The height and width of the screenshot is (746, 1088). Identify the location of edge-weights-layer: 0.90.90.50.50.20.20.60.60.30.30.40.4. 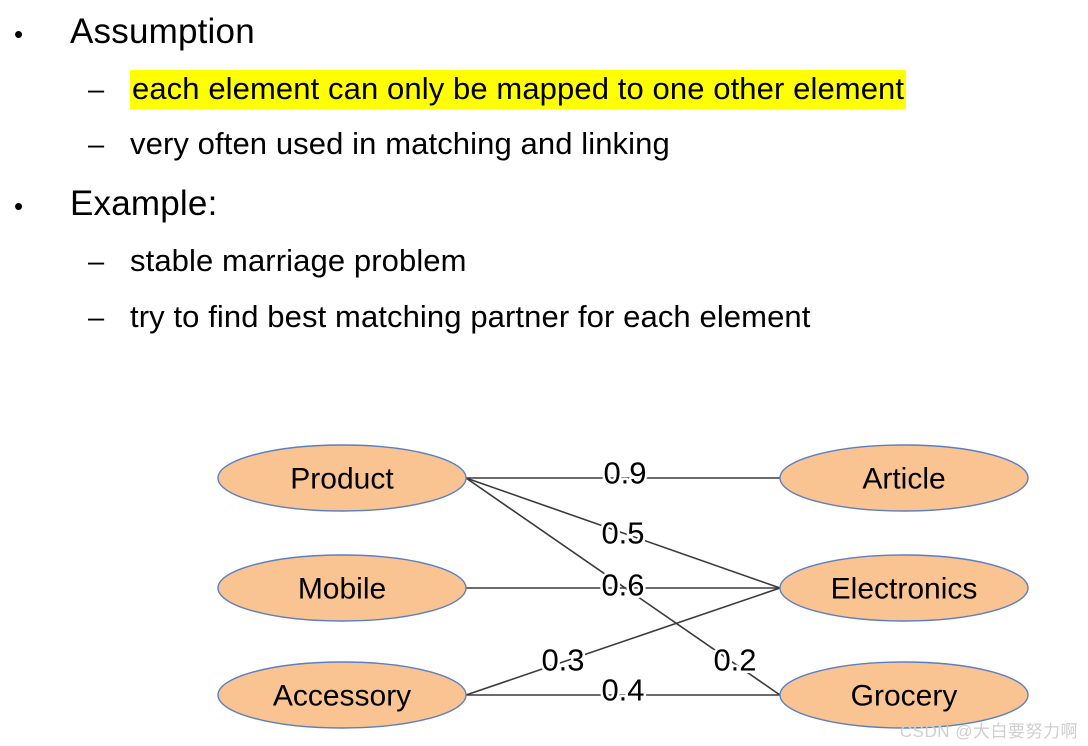
(649, 581).